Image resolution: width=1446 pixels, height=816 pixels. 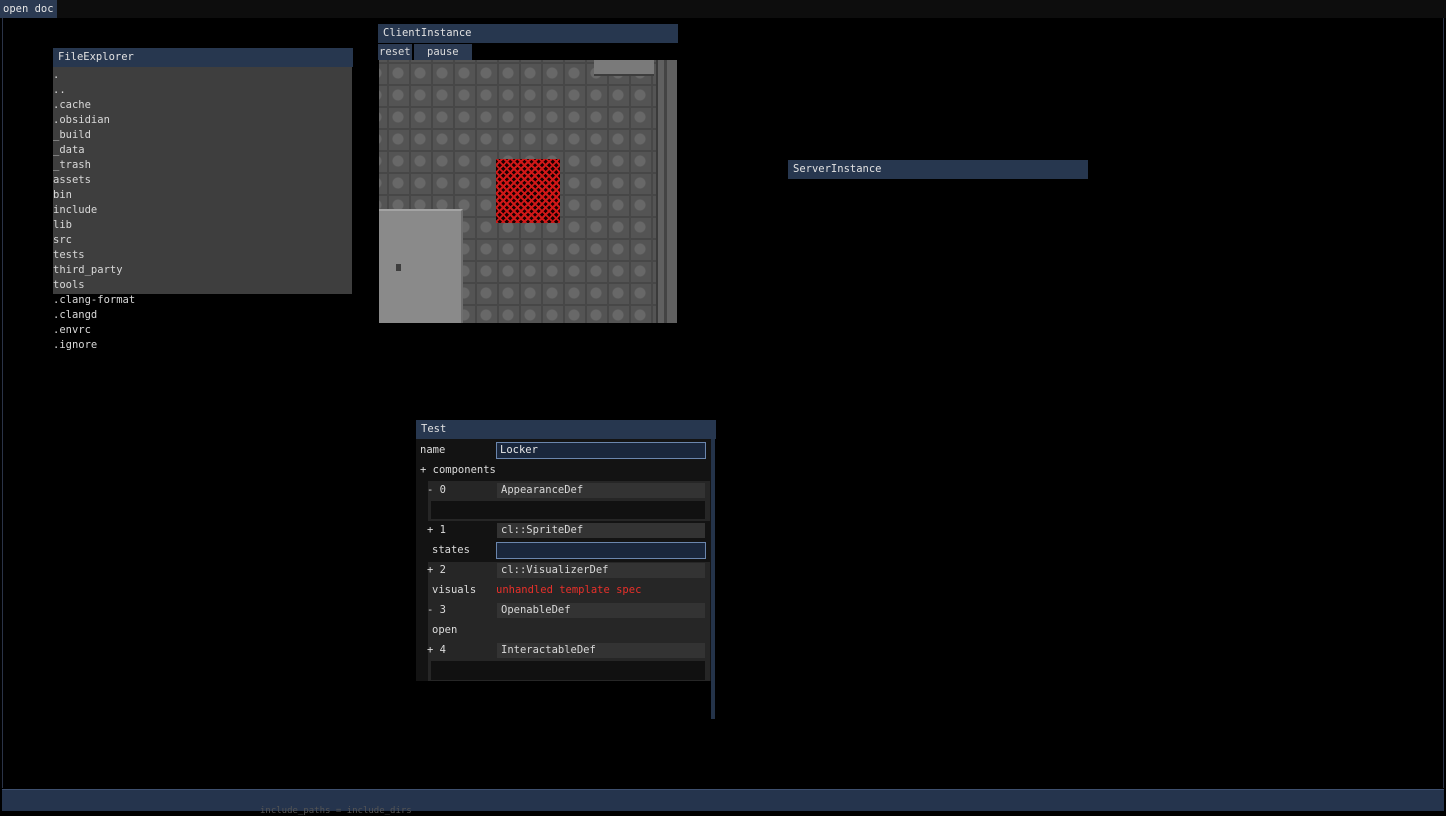 I want to click on reset-button: reset, so click(x=395, y=52).